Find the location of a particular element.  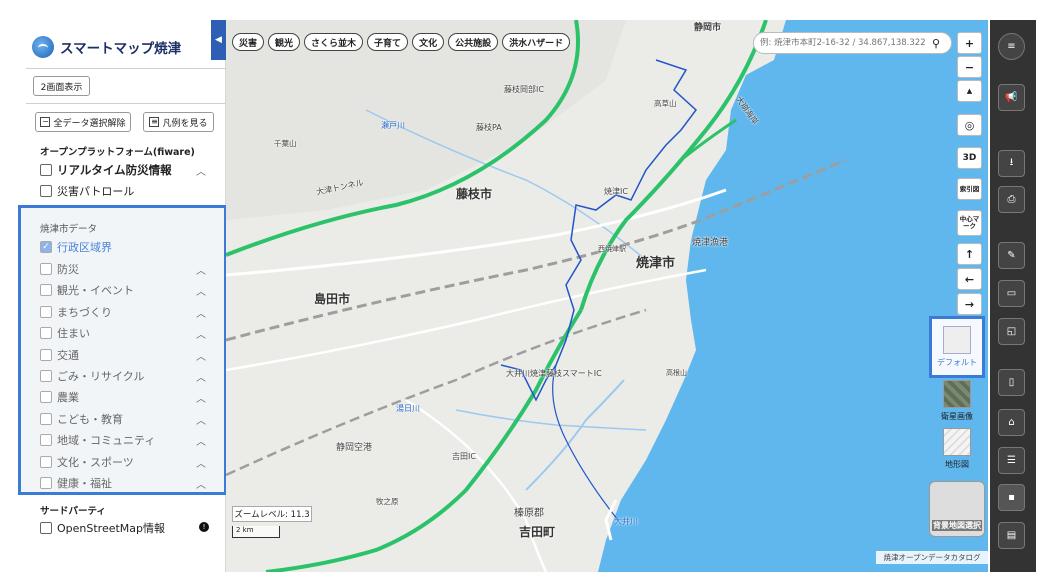

tab-public-facility: 公共施設 is located at coordinates (473, 42).